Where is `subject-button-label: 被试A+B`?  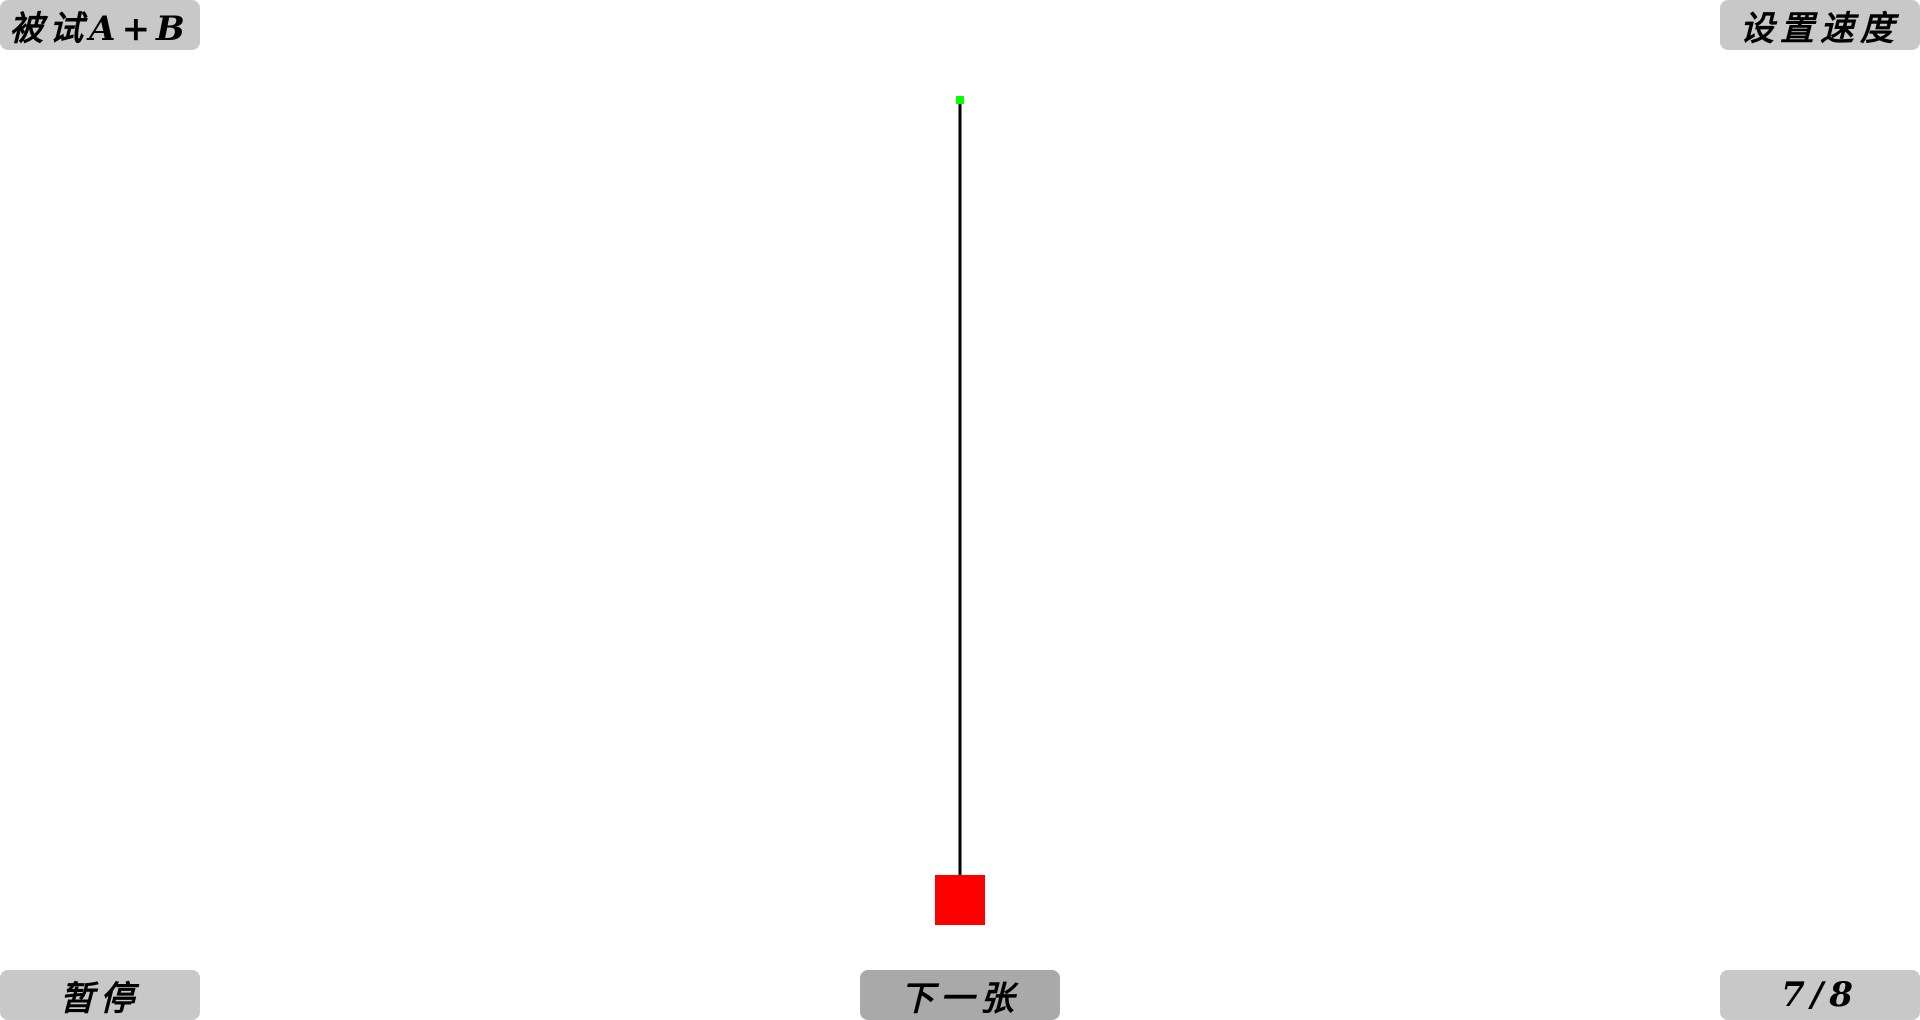
subject-button-label: 被试A+B is located at coordinates (100, 28).